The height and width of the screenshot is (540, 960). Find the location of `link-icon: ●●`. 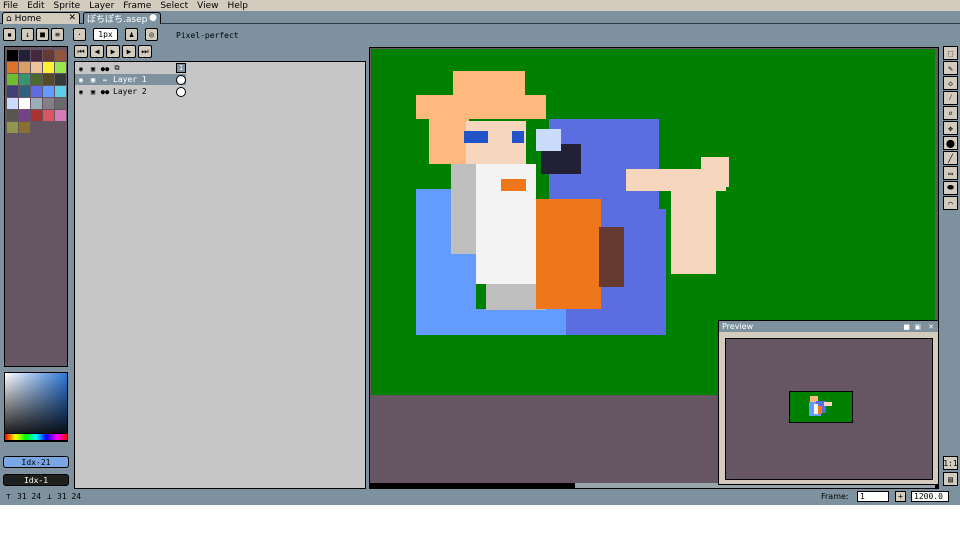

link-icon: ●● is located at coordinates (105, 68).